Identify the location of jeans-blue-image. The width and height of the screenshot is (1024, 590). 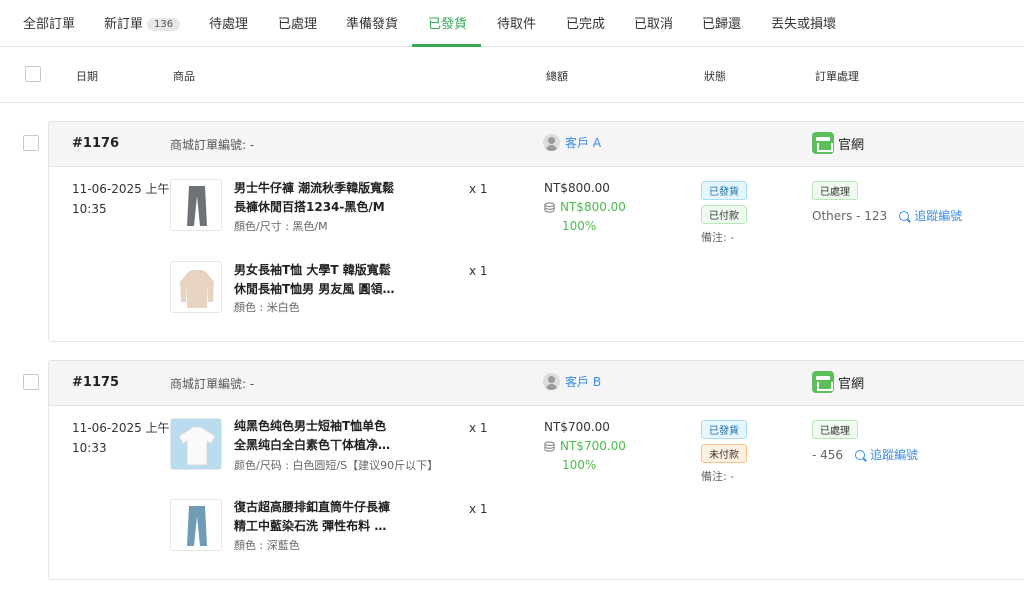
(197, 526).